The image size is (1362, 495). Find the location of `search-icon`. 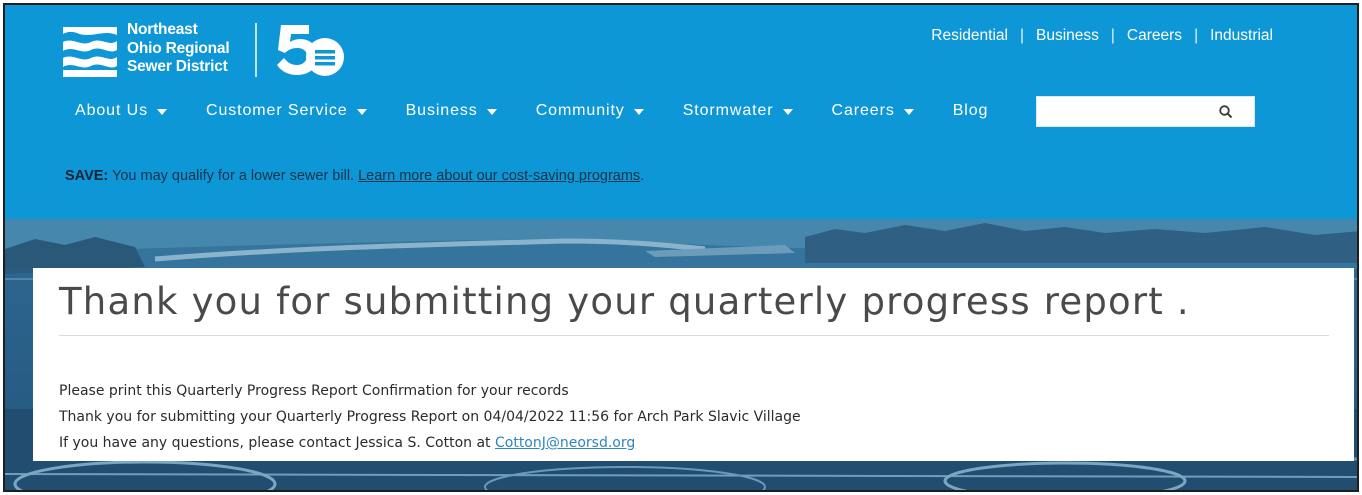

search-icon is located at coordinates (1226, 112).